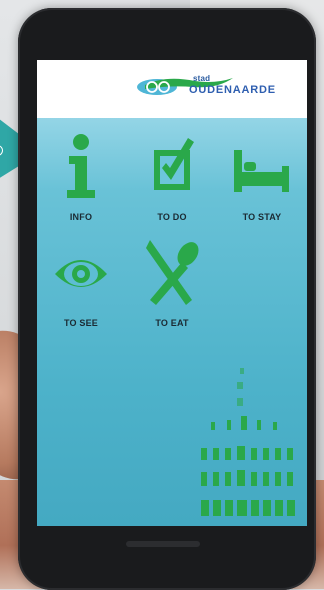 The width and height of the screenshot is (324, 590). What do you see at coordinates (202, 78) in the screenshot?
I see `logo-small-text: stad` at bounding box center [202, 78].